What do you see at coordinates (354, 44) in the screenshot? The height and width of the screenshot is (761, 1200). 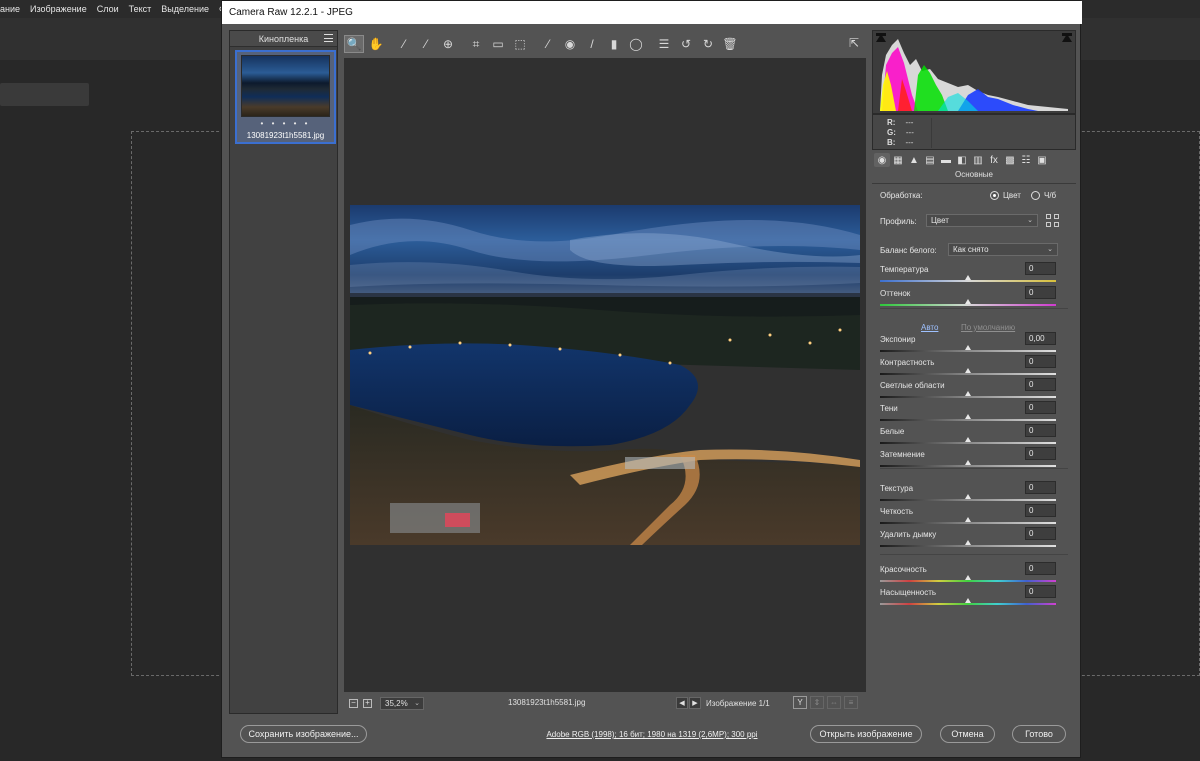 I see `zoom-tool-icon: 🔍` at bounding box center [354, 44].